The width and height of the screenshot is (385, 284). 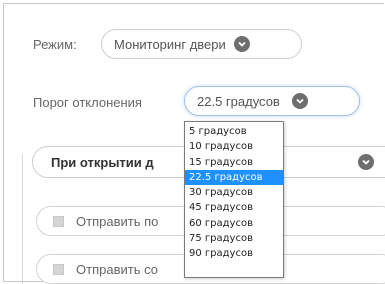 I want to click on mode-label: Режим:, so click(x=55, y=44).